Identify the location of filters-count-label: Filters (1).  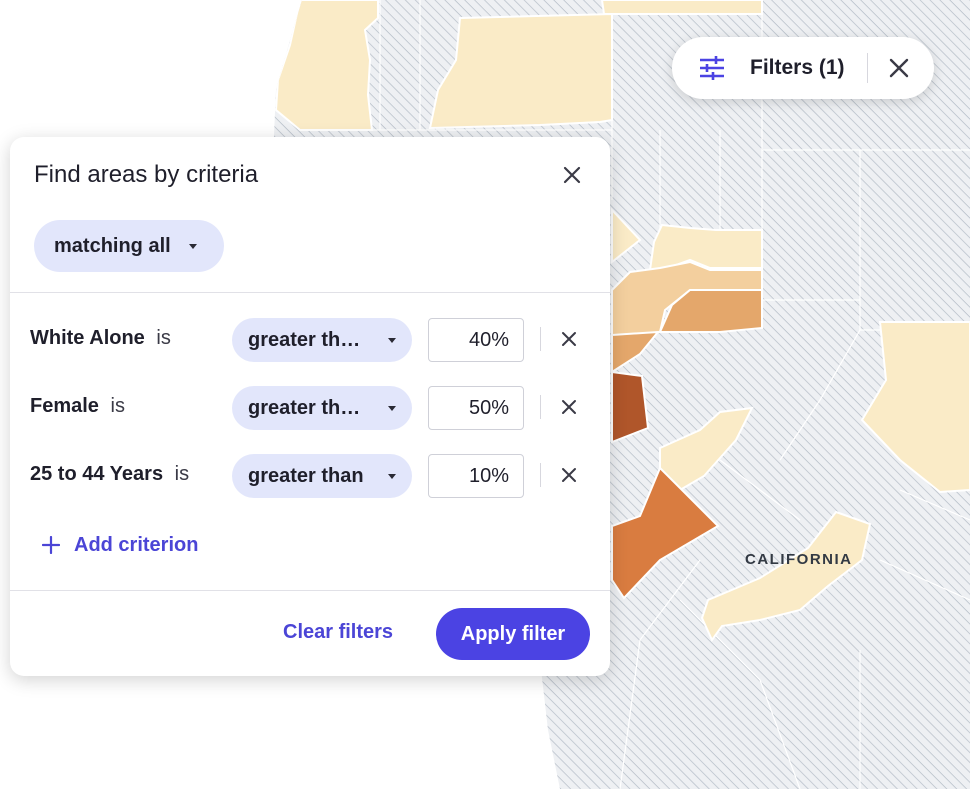
(797, 68).